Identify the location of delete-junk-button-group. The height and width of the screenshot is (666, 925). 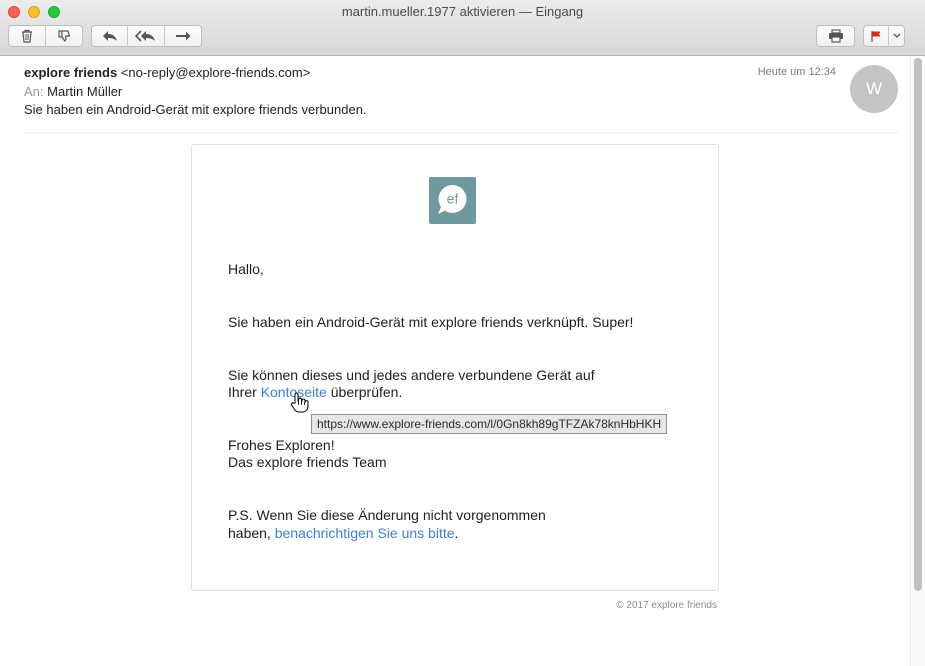
(45, 36).